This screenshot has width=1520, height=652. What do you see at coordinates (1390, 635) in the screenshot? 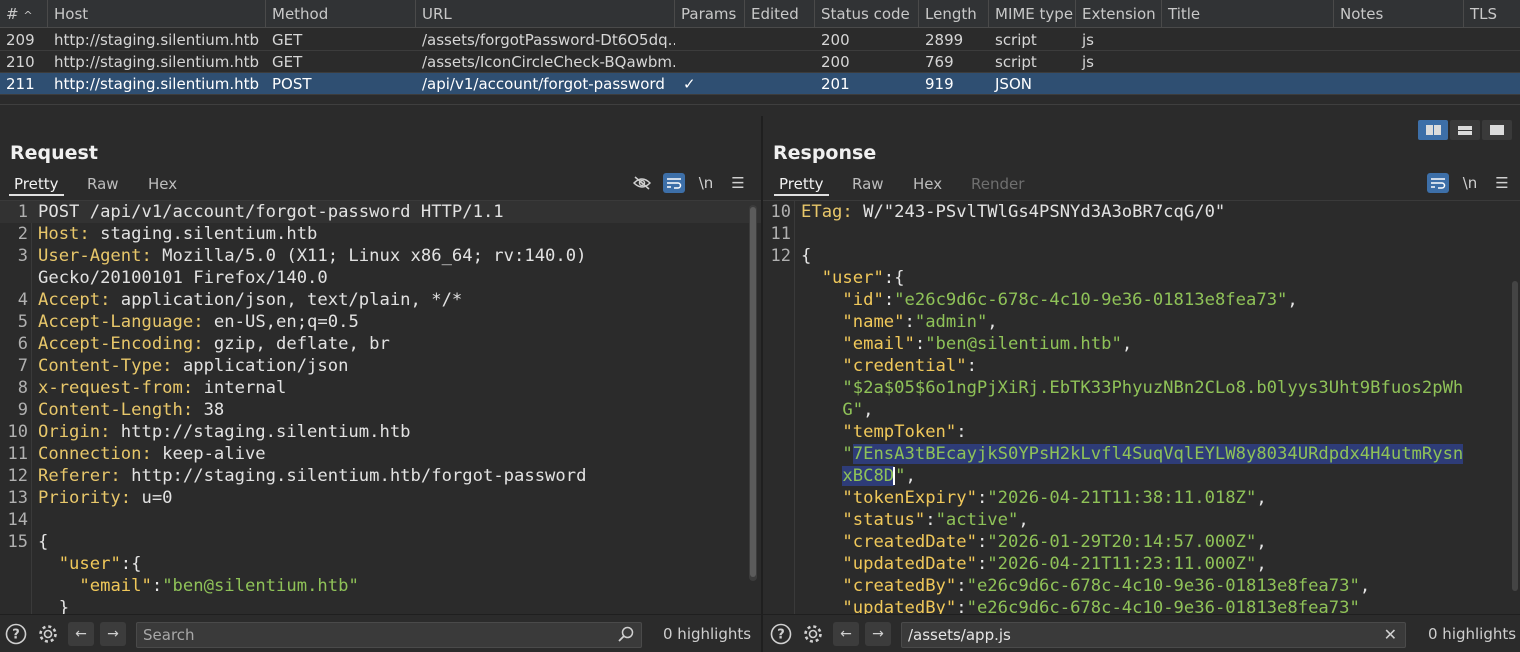
I see `clear-close-icon: ✕` at bounding box center [1390, 635].